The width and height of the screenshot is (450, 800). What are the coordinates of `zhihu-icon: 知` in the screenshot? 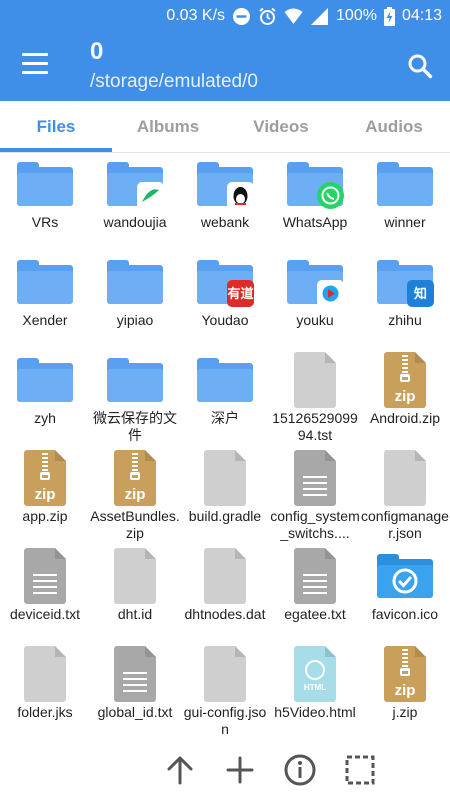 It's located at (420, 293).